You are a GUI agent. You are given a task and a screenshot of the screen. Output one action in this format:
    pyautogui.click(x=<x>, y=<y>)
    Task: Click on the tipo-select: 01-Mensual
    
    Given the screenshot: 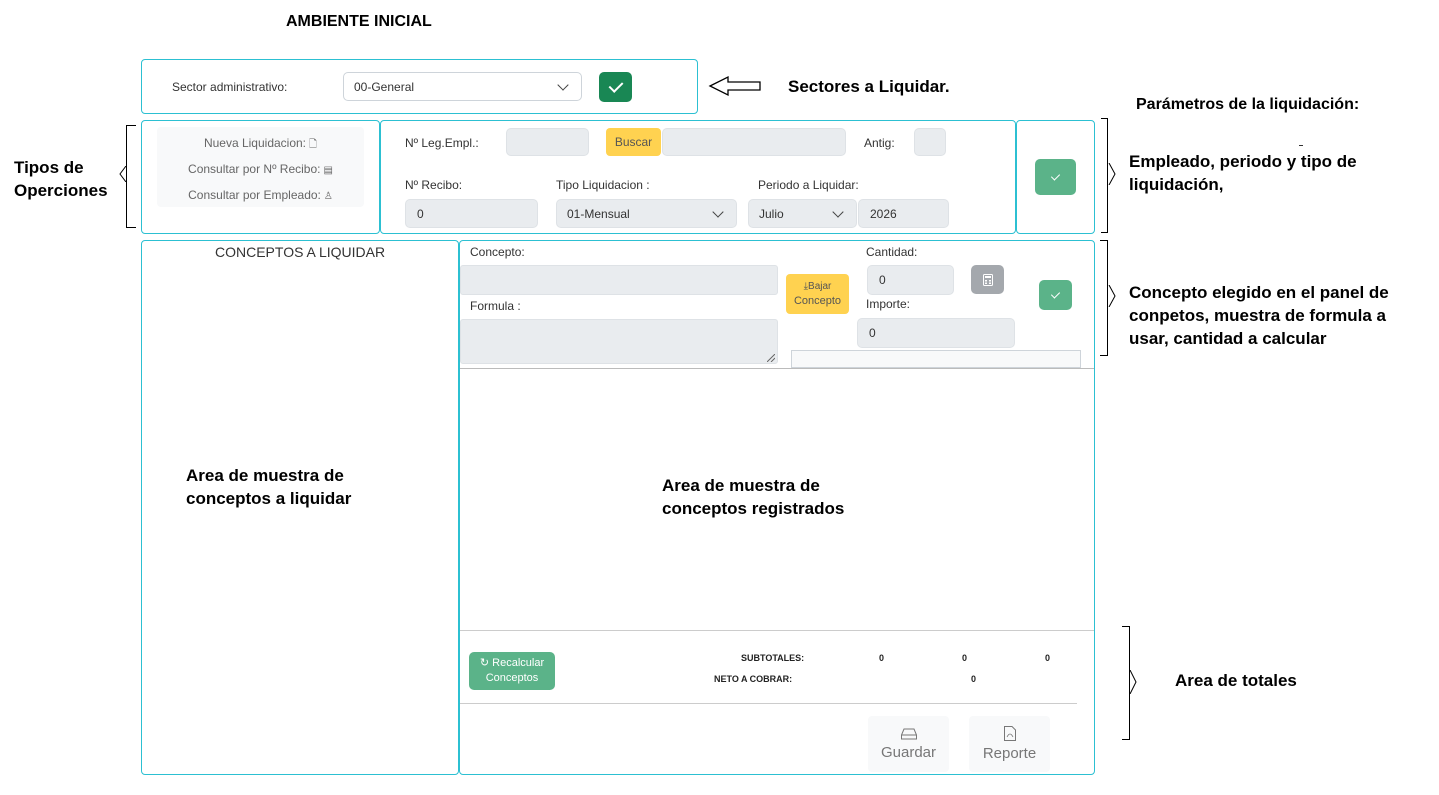 What is the action you would take?
    pyautogui.click(x=646, y=213)
    